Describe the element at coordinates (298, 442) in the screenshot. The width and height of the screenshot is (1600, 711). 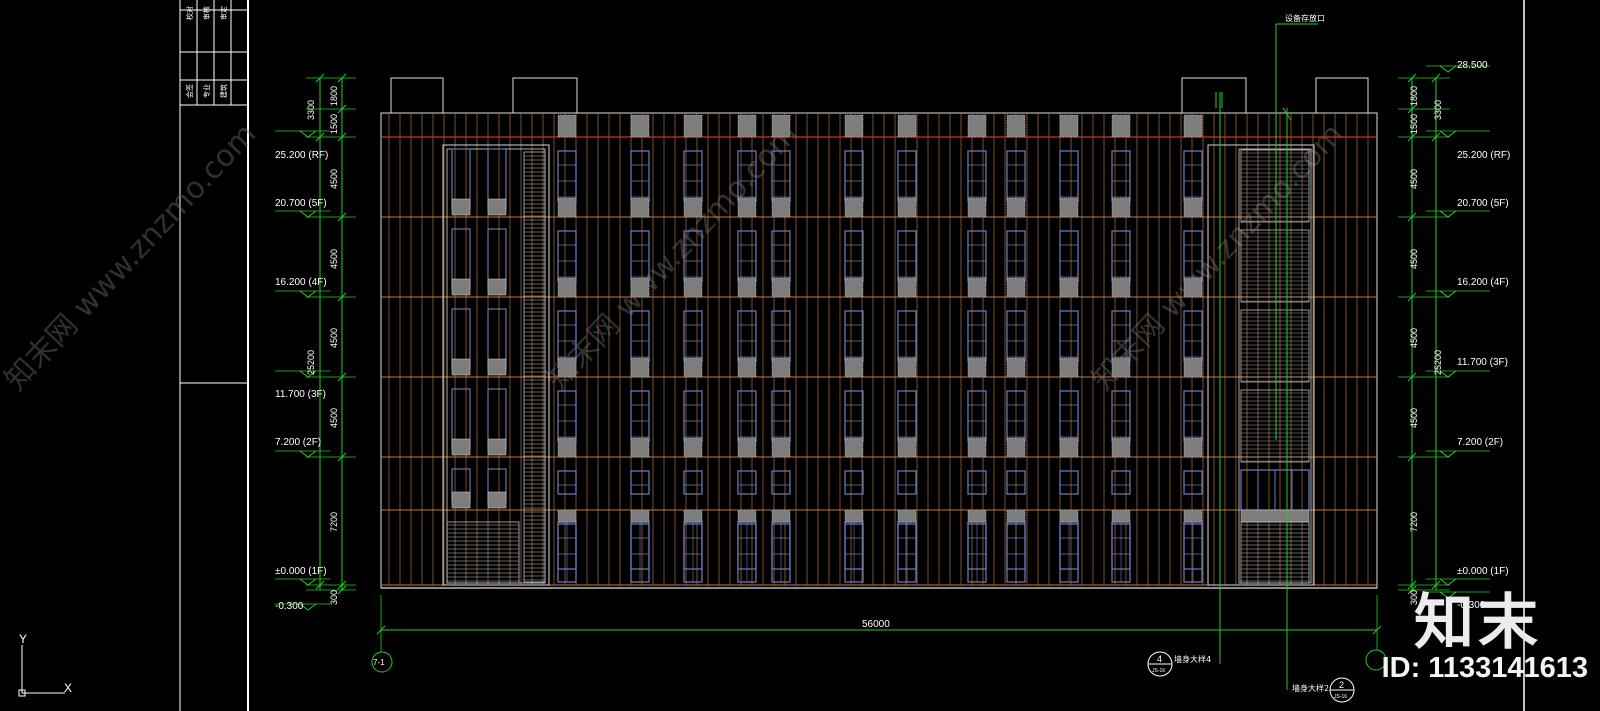
I see `level-left-2f: 7.200 (2F)` at that location.